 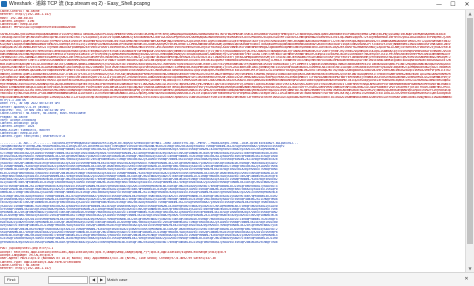 I want to click on find-close-icon: ✕, so click(x=466, y=279).